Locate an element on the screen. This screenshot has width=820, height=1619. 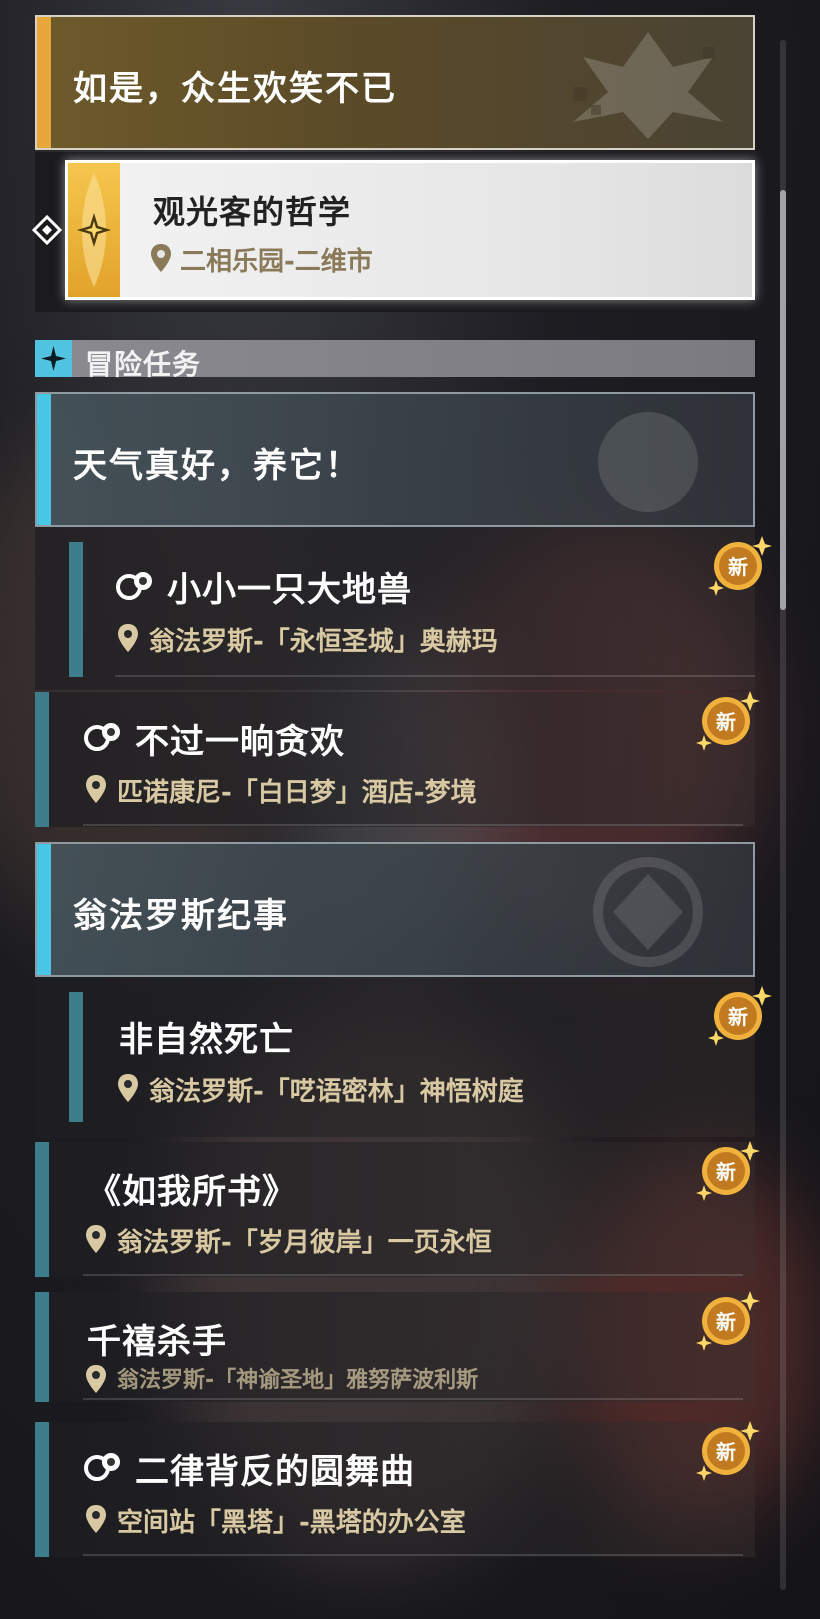
category-title: 翁法罗斯纪事 is located at coordinates (181, 916).